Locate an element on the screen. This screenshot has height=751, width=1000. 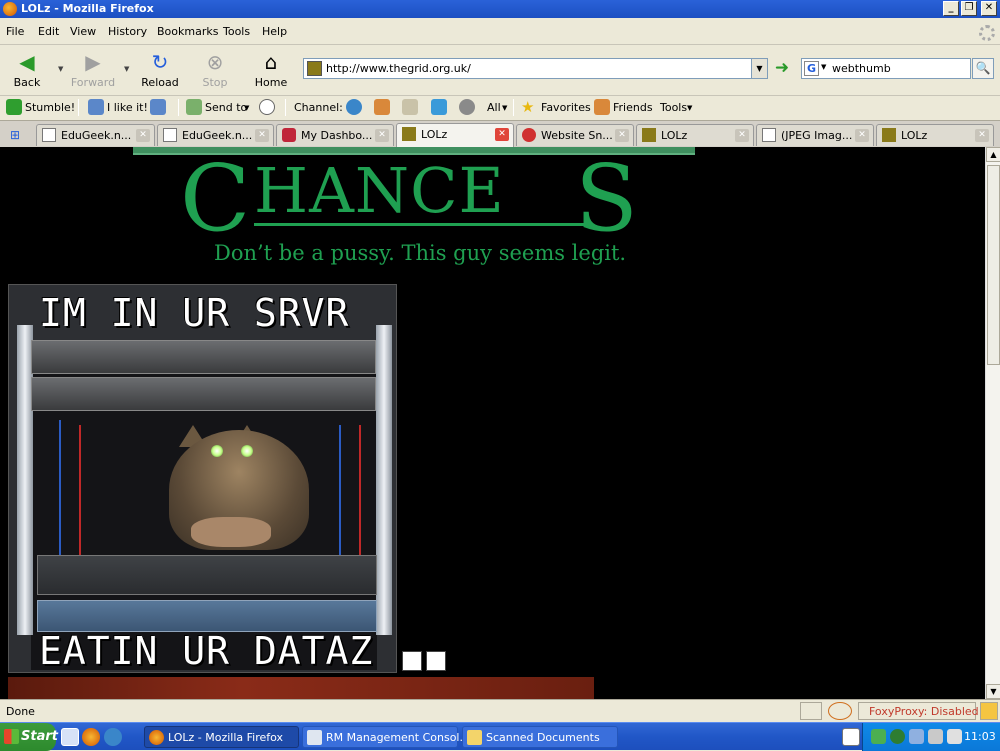
address-bar is located at coordinates (527, 68).